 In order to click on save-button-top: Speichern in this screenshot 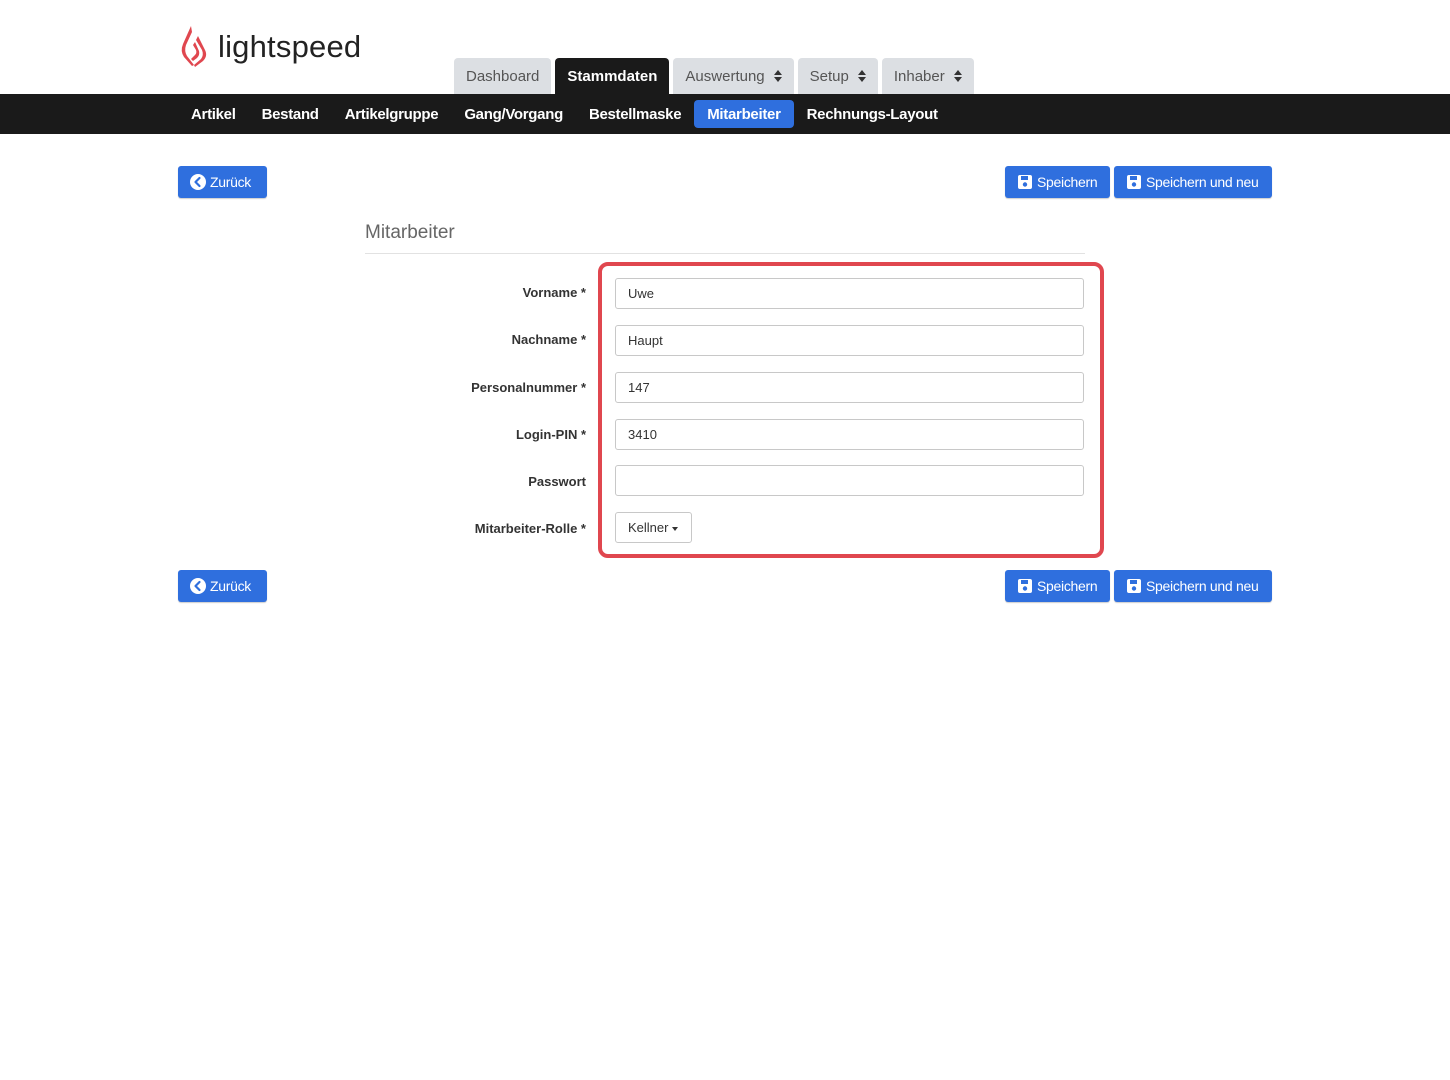, I will do `click(1057, 182)`.